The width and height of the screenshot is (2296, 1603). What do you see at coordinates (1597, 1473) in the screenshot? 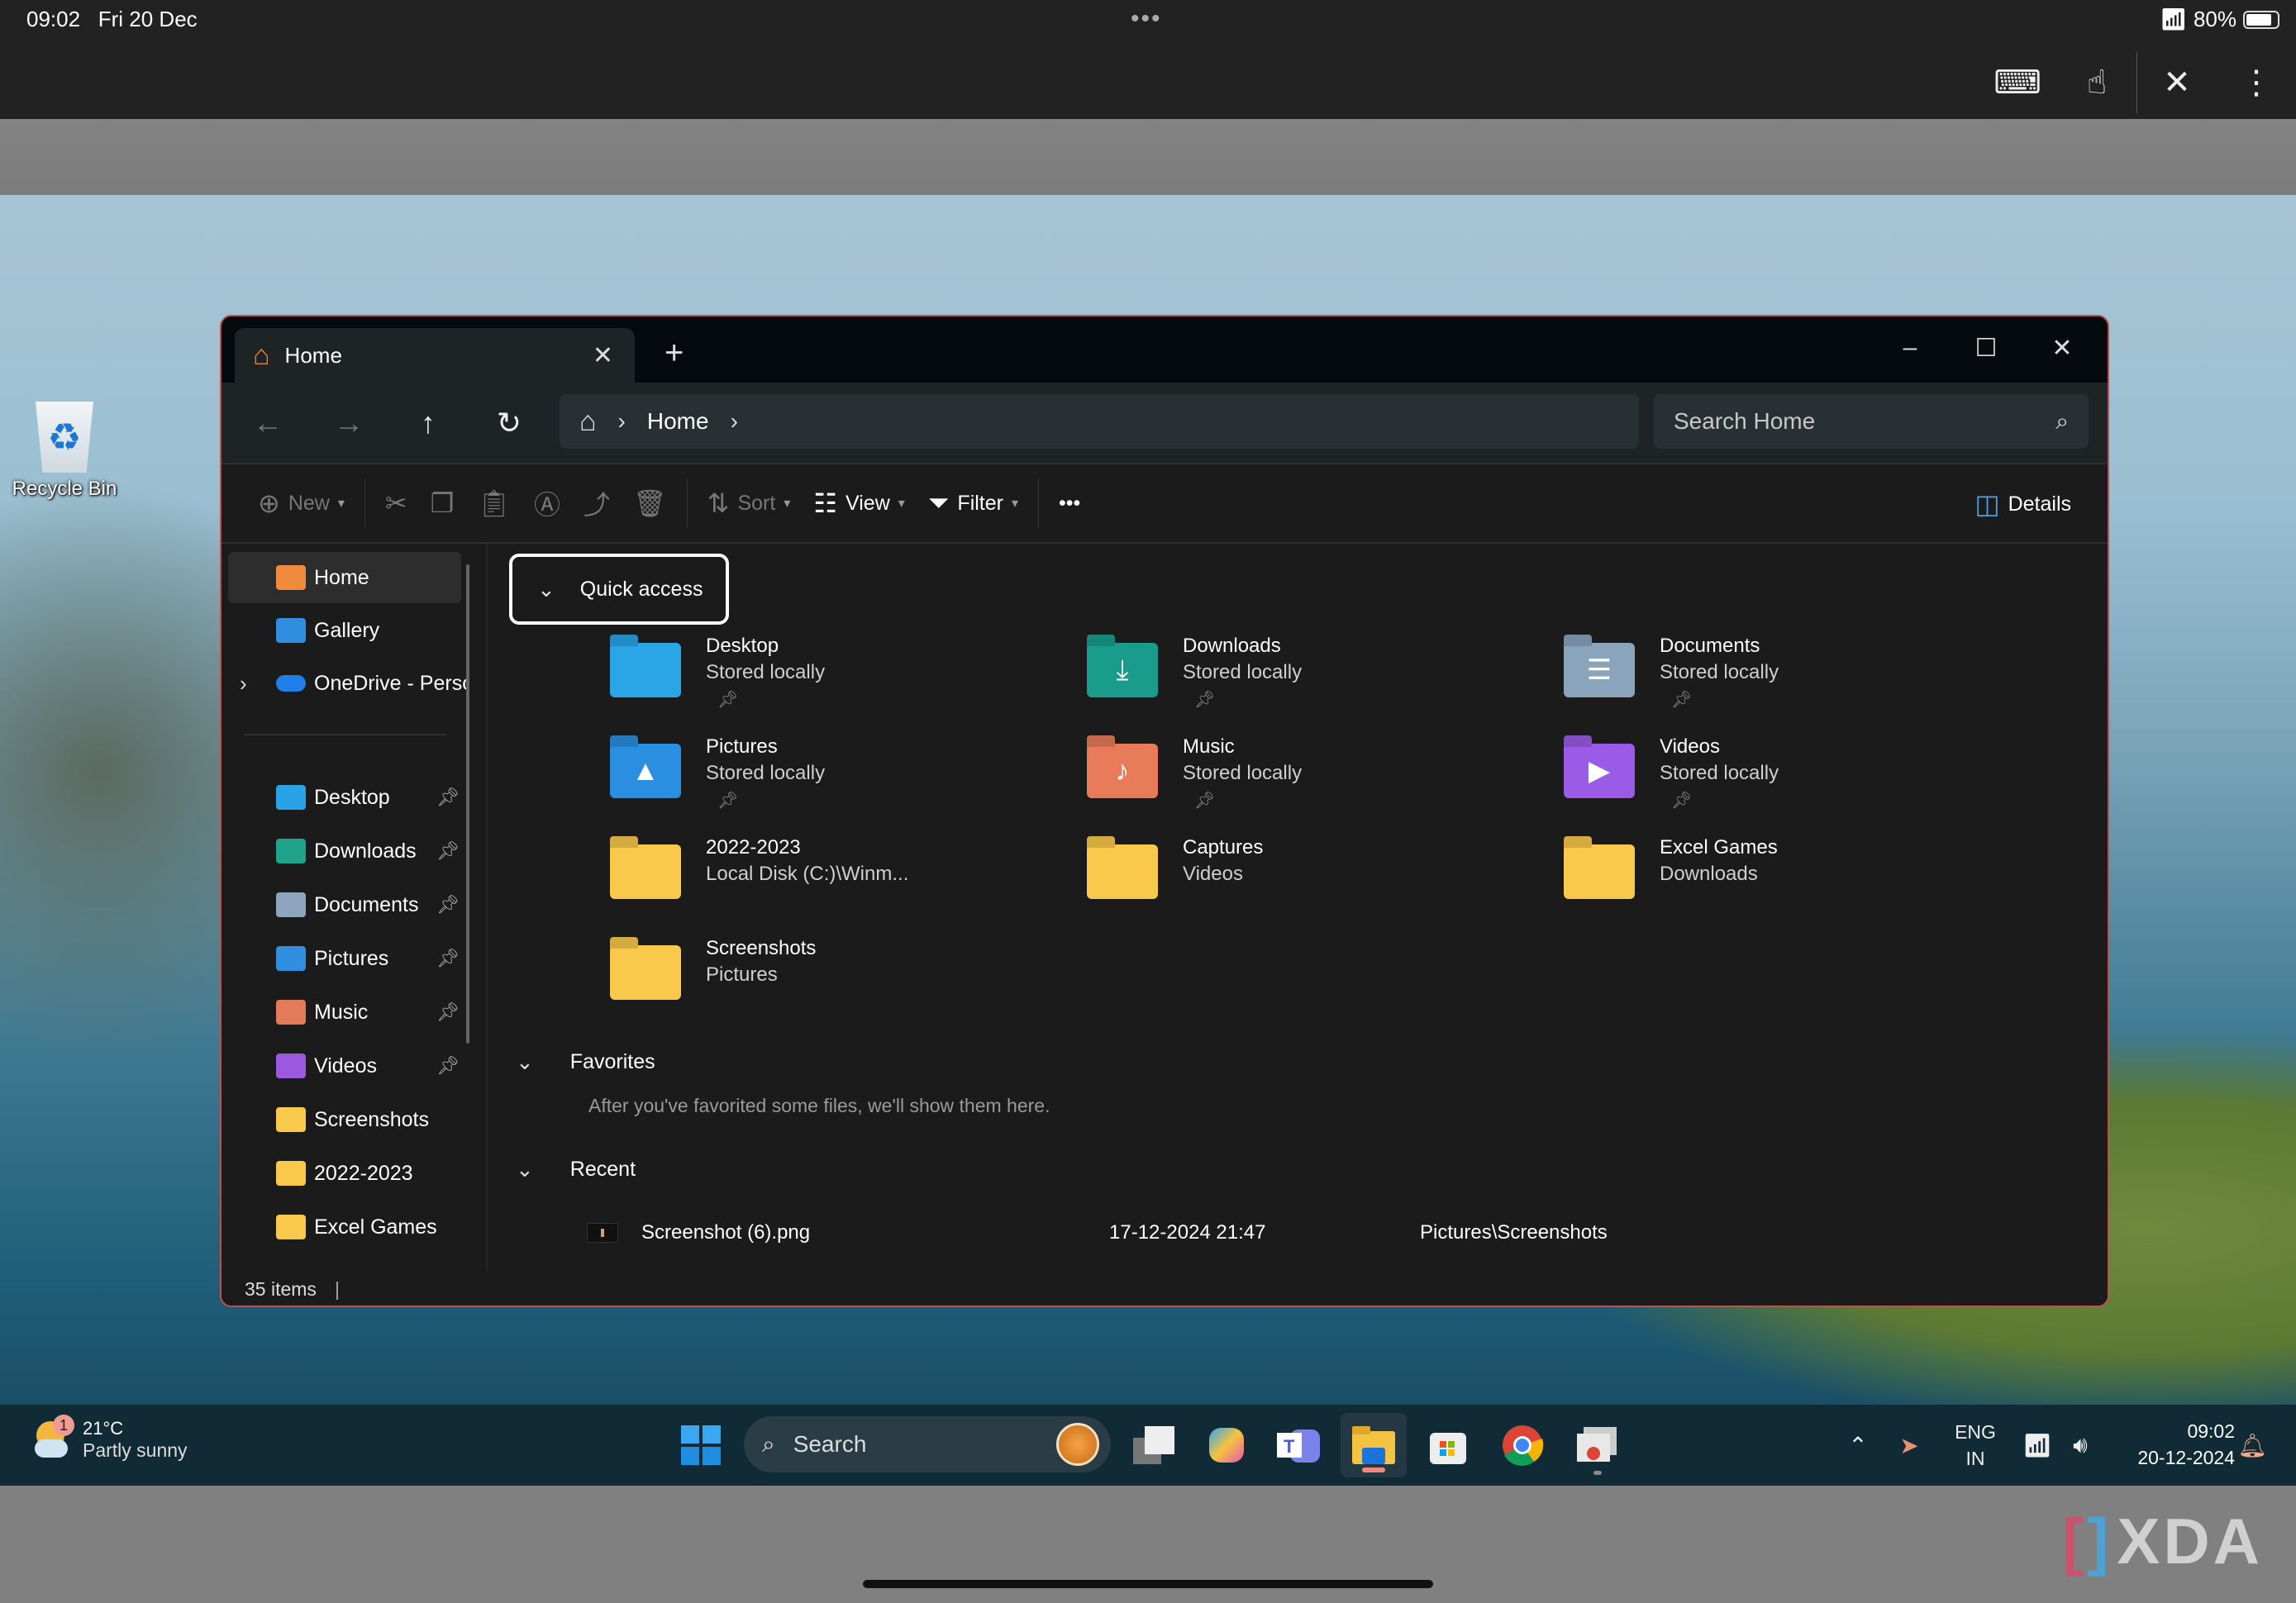
I see `running-indicator` at bounding box center [1597, 1473].